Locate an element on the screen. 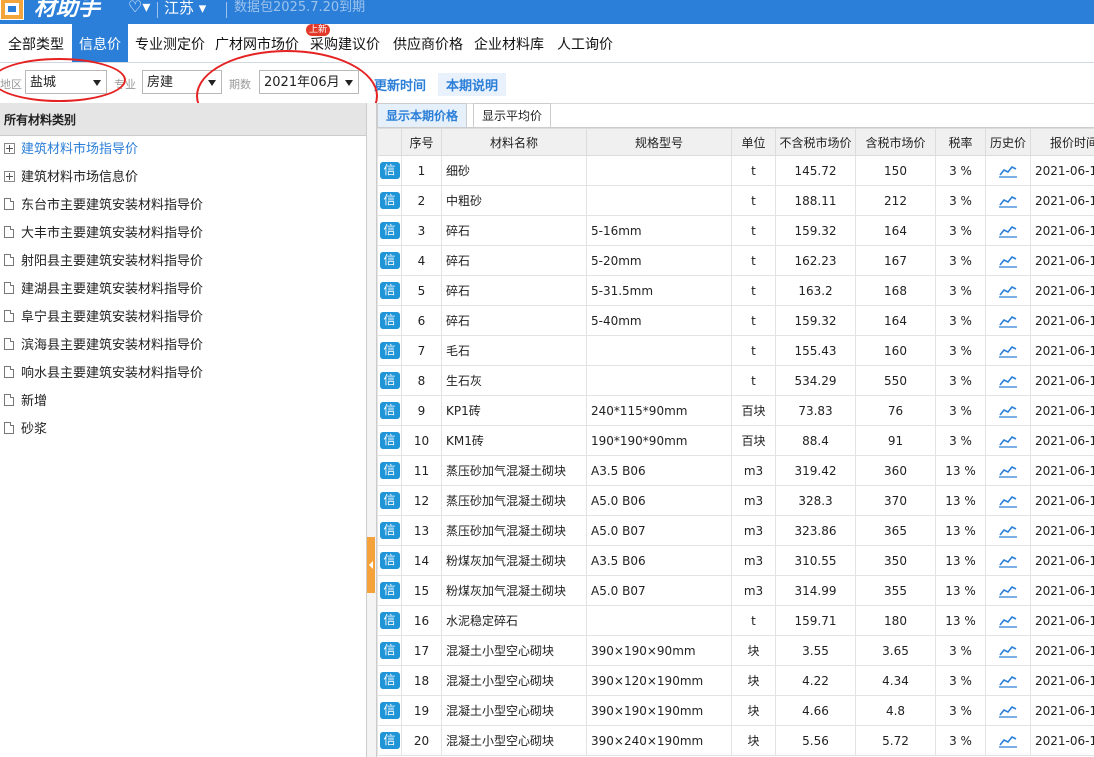 The image size is (1094, 757). nav-item-professional-price: 专业测定价 is located at coordinates (170, 43).